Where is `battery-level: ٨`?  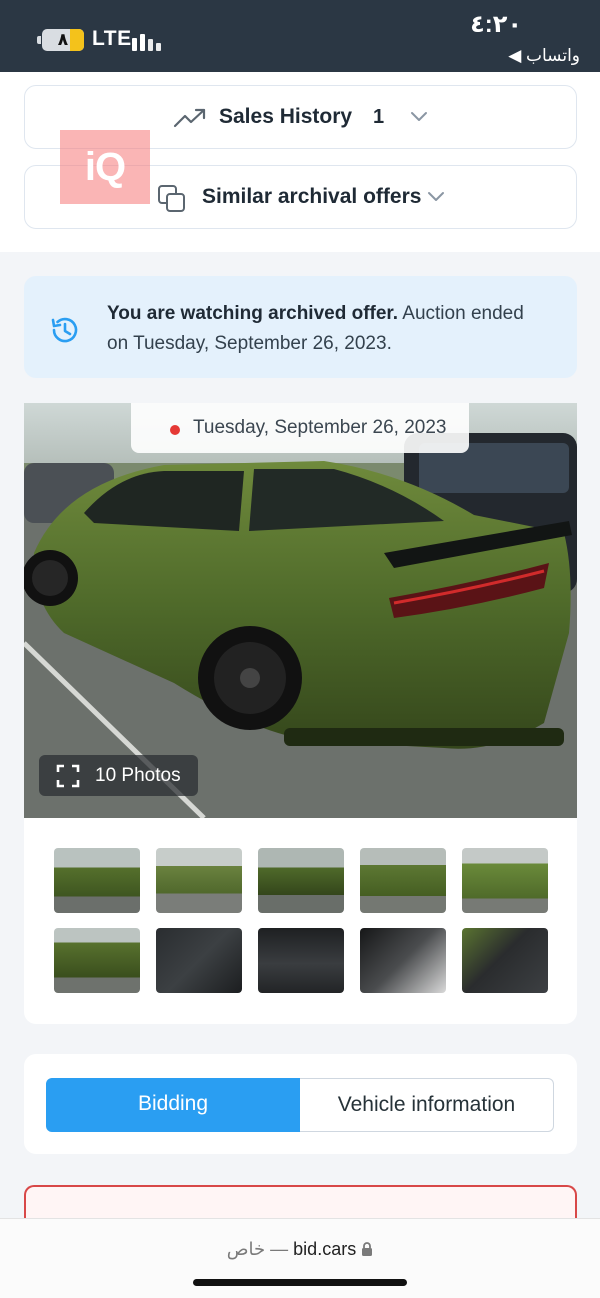 battery-level: ٨ is located at coordinates (63, 39).